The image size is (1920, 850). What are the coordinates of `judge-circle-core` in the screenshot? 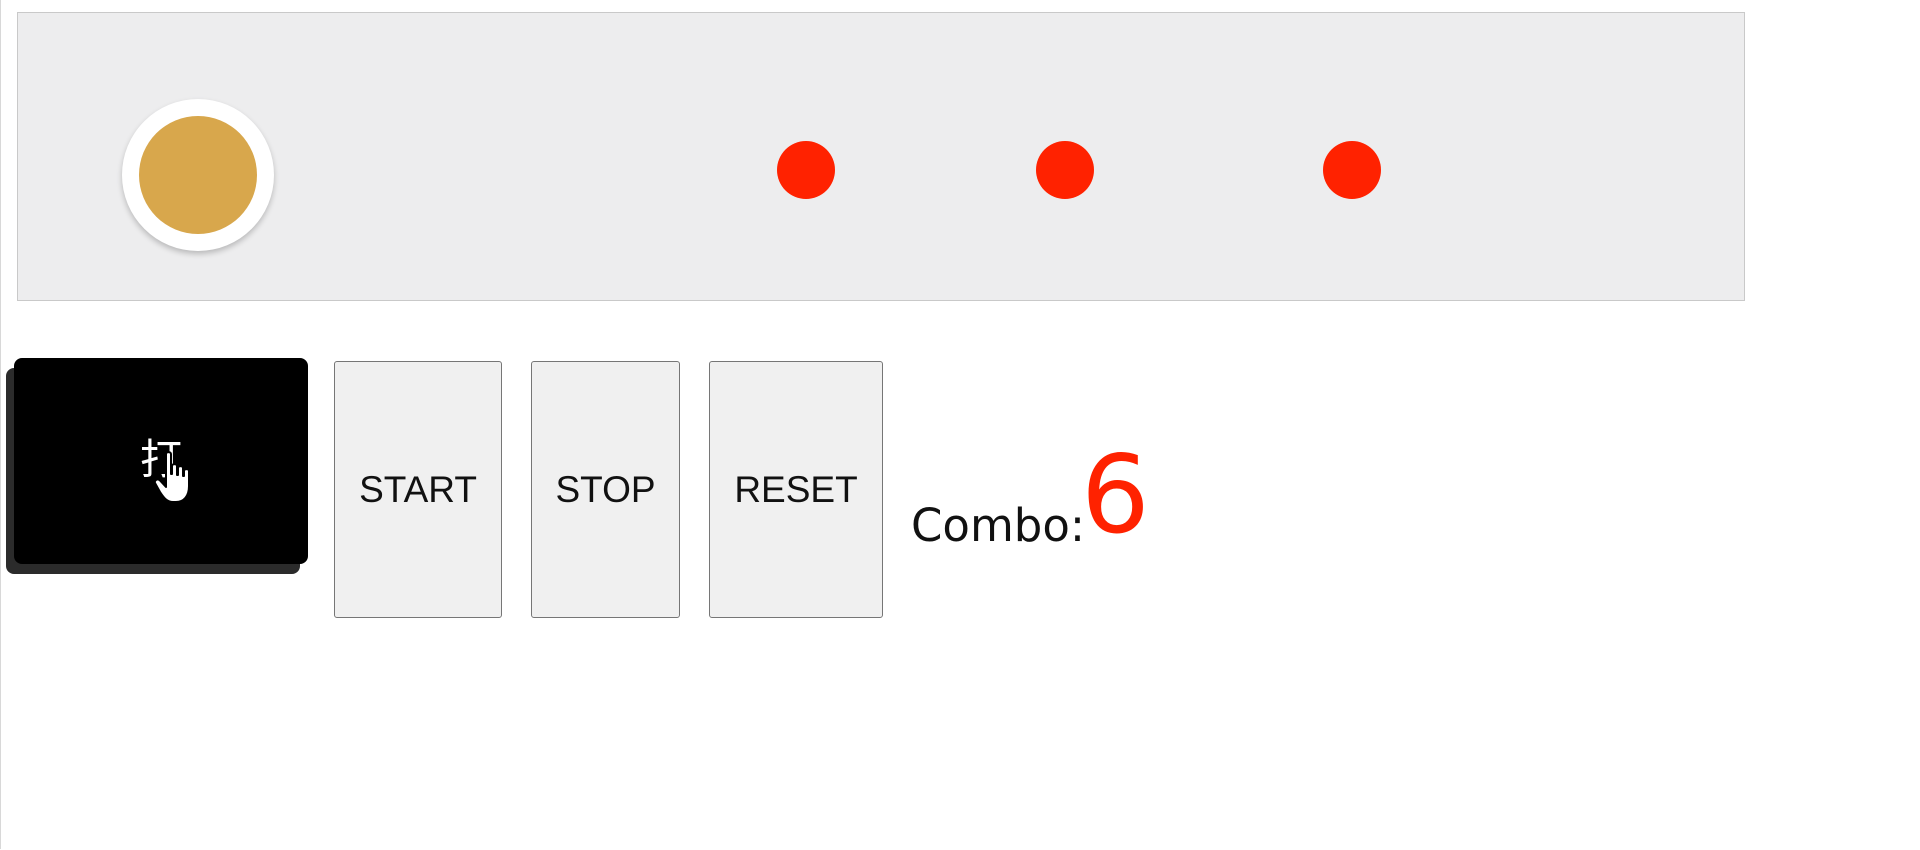 It's located at (198, 175).